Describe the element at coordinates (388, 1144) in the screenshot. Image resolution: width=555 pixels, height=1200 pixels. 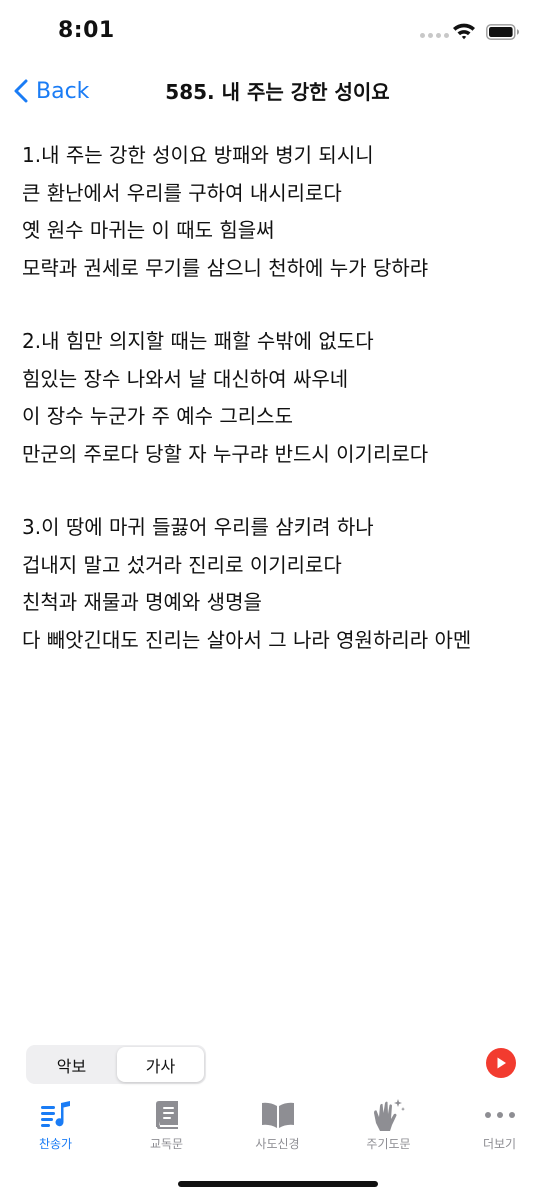
I see `tab-label: 주기도문` at that location.